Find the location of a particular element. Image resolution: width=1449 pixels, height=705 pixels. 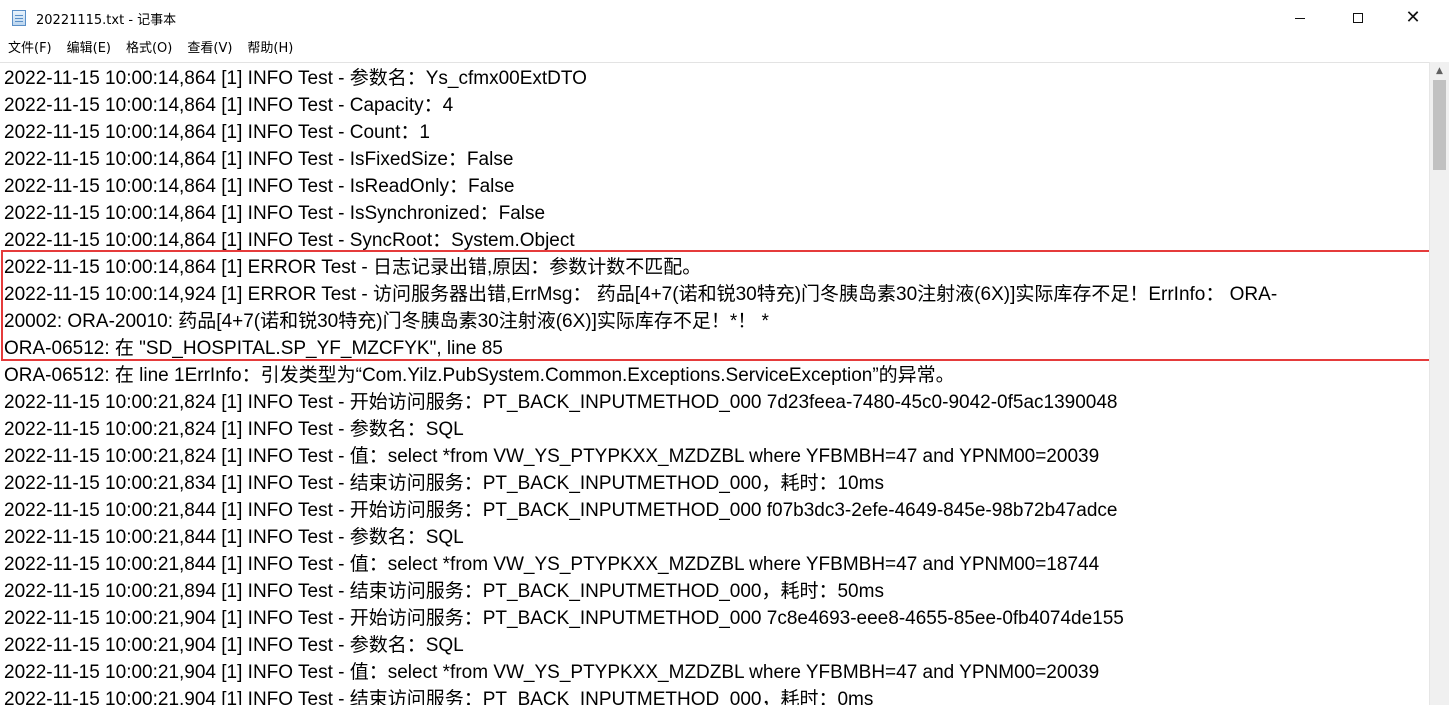

window-title: 20221115.txt - 记事本 is located at coordinates (106, 20).